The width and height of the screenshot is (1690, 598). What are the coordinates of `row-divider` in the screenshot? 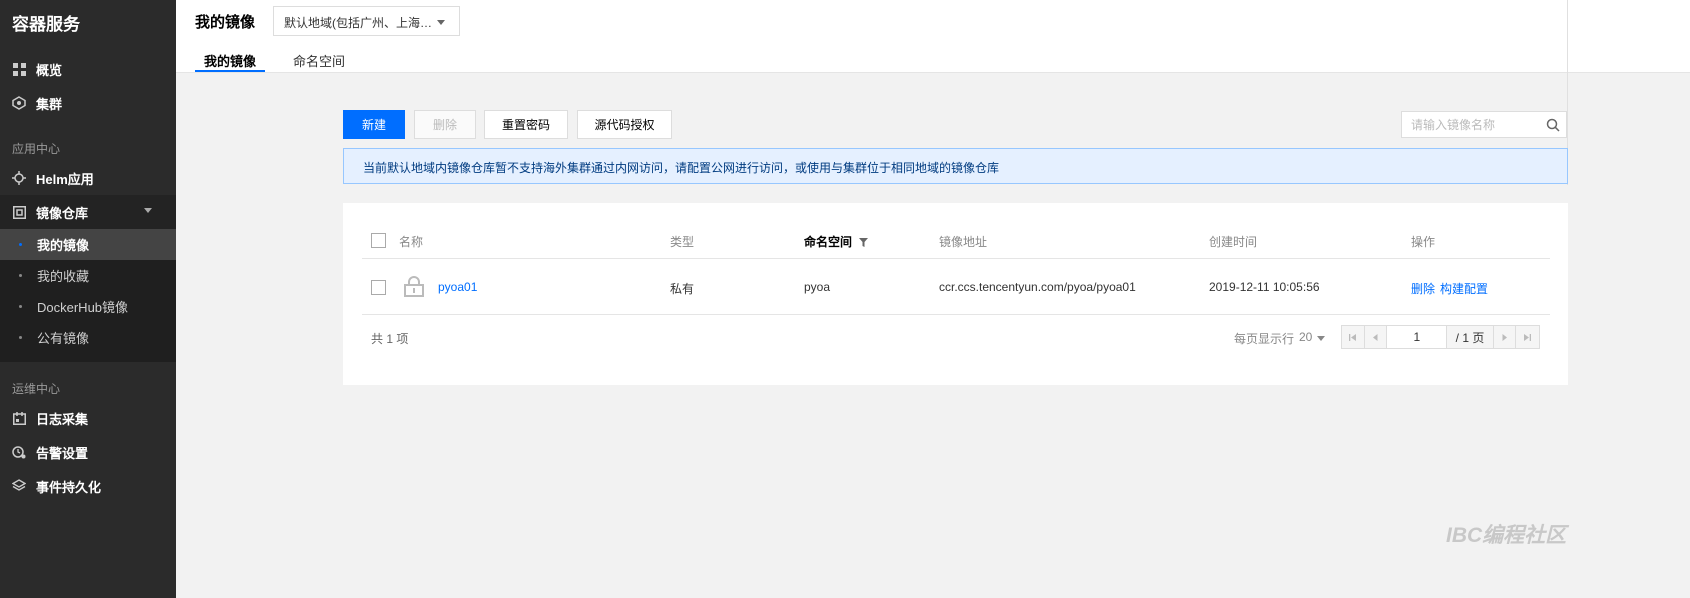 It's located at (956, 314).